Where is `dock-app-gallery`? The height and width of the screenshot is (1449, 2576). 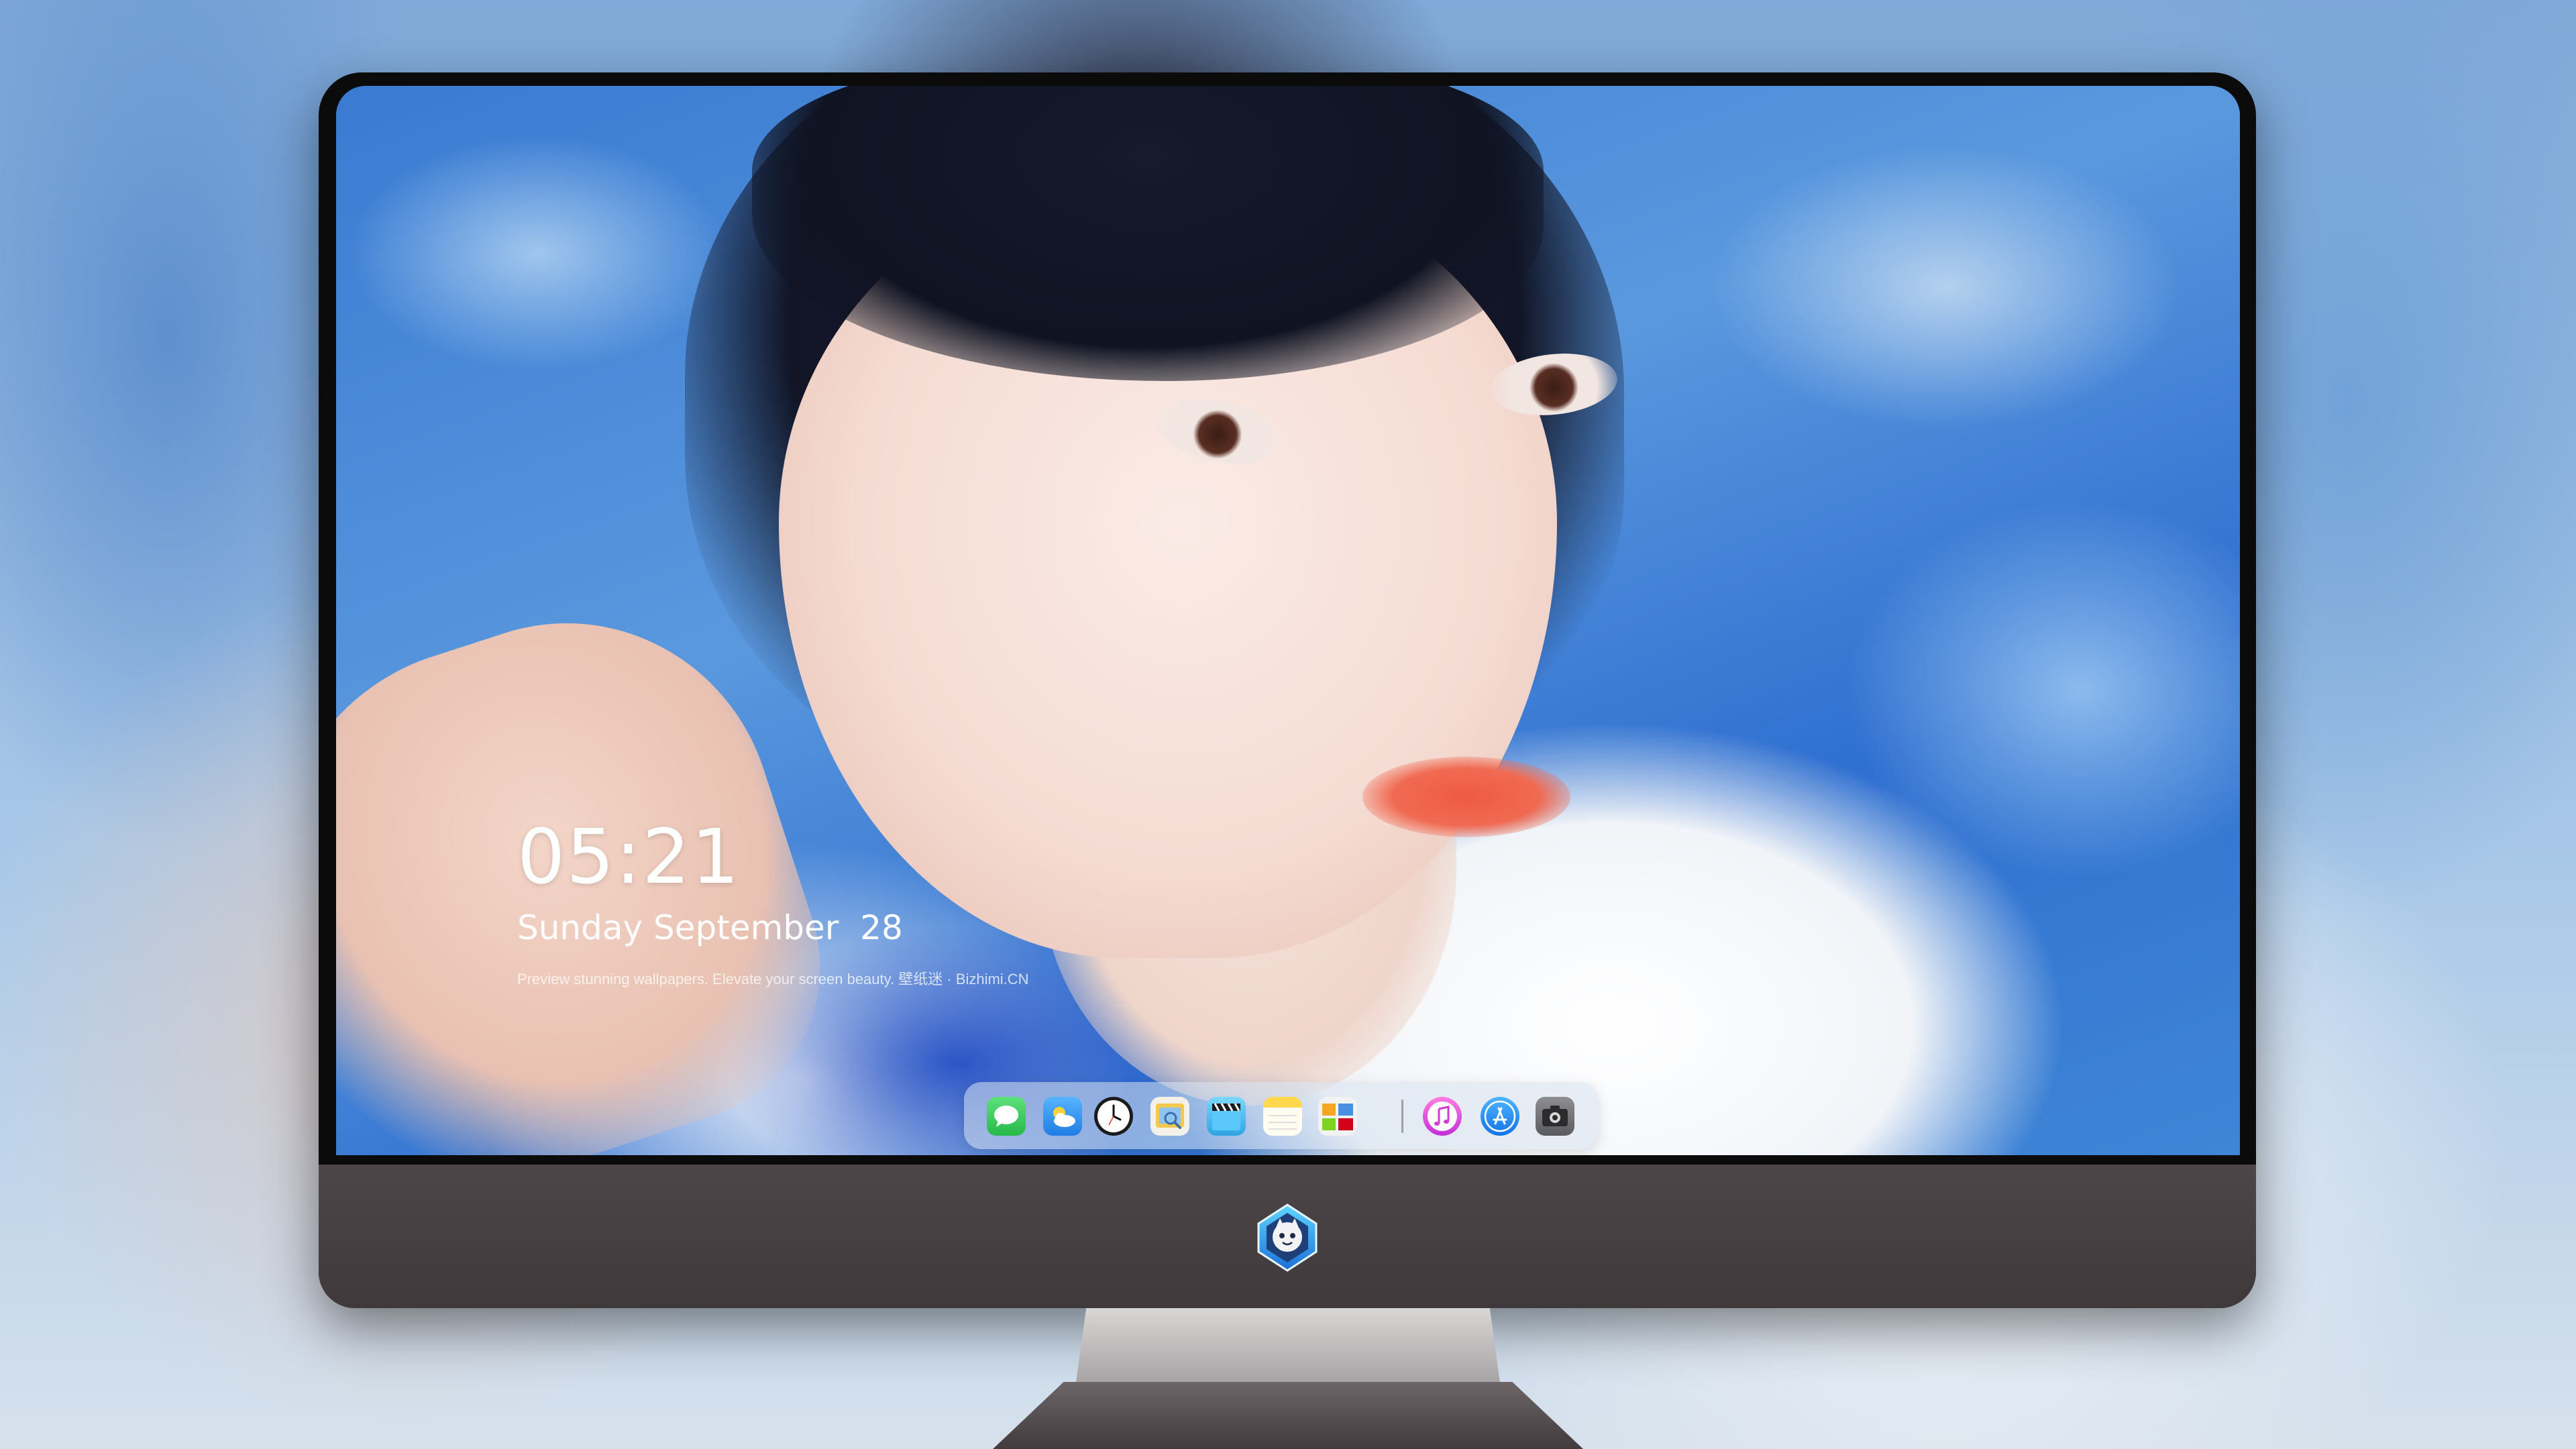
dock-app-gallery is located at coordinates (1337, 1116).